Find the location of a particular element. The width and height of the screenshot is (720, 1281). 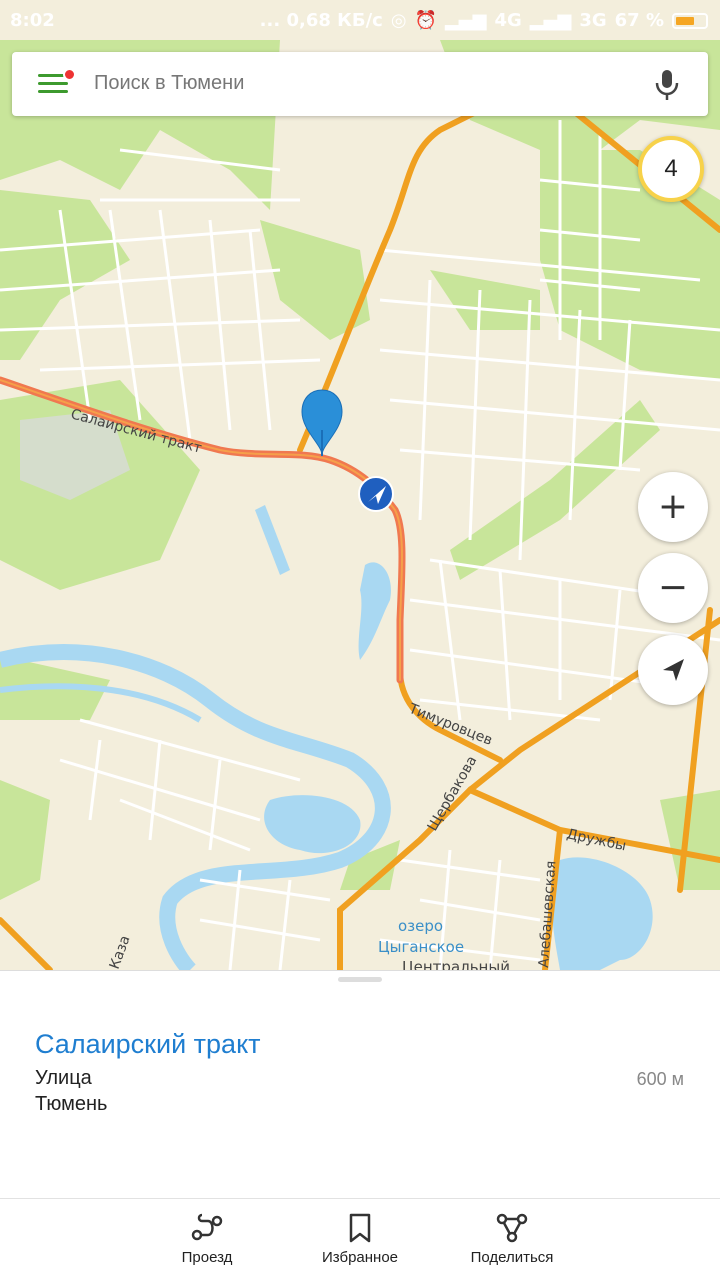

place-city: Тюмень is located at coordinates (71, 1104).